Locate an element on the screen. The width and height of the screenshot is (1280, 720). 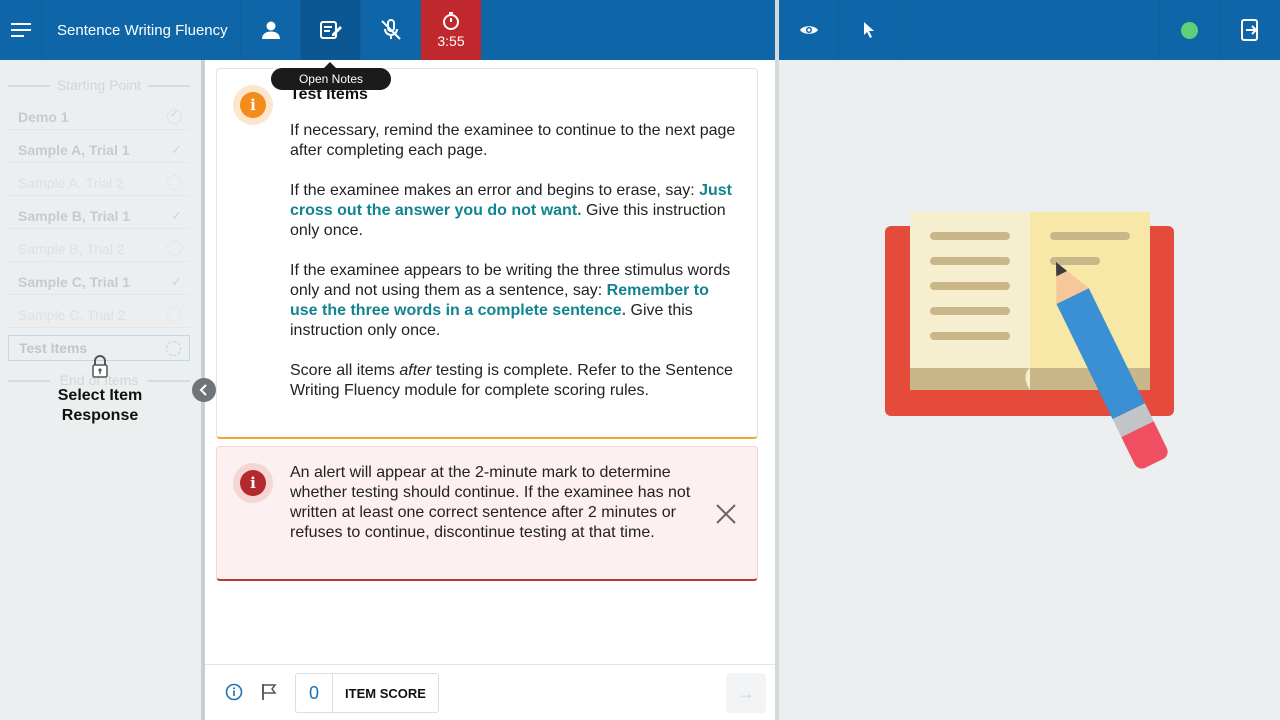
sidebar-item-sample-b-2: Sample B, Trial 2 is located at coordinates (99, 249).